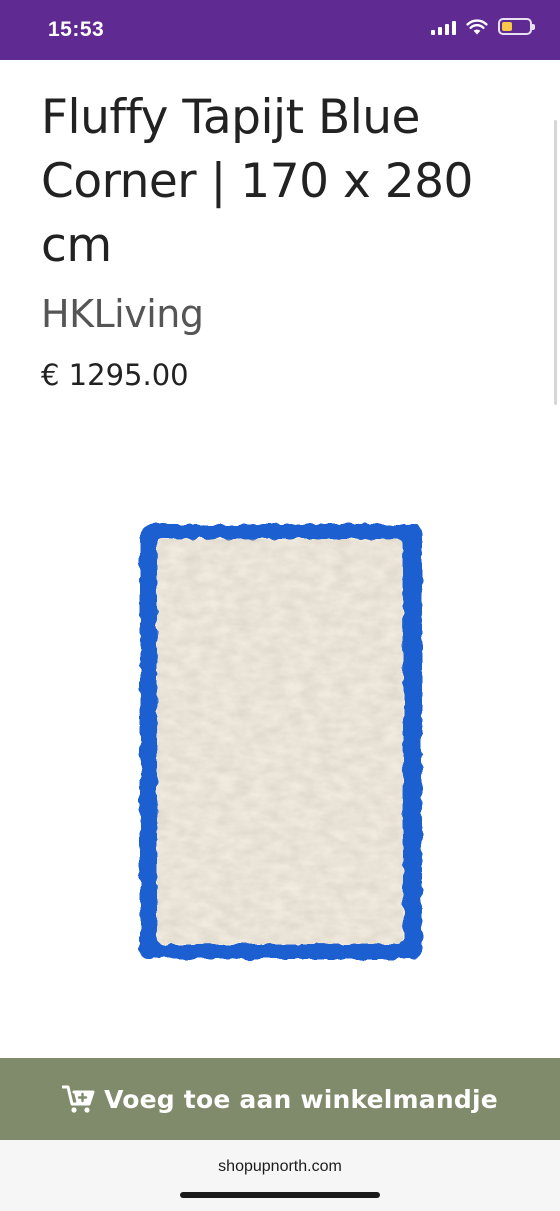 The image size is (560, 1211). I want to click on product-brand: HKLiving, so click(122, 314).